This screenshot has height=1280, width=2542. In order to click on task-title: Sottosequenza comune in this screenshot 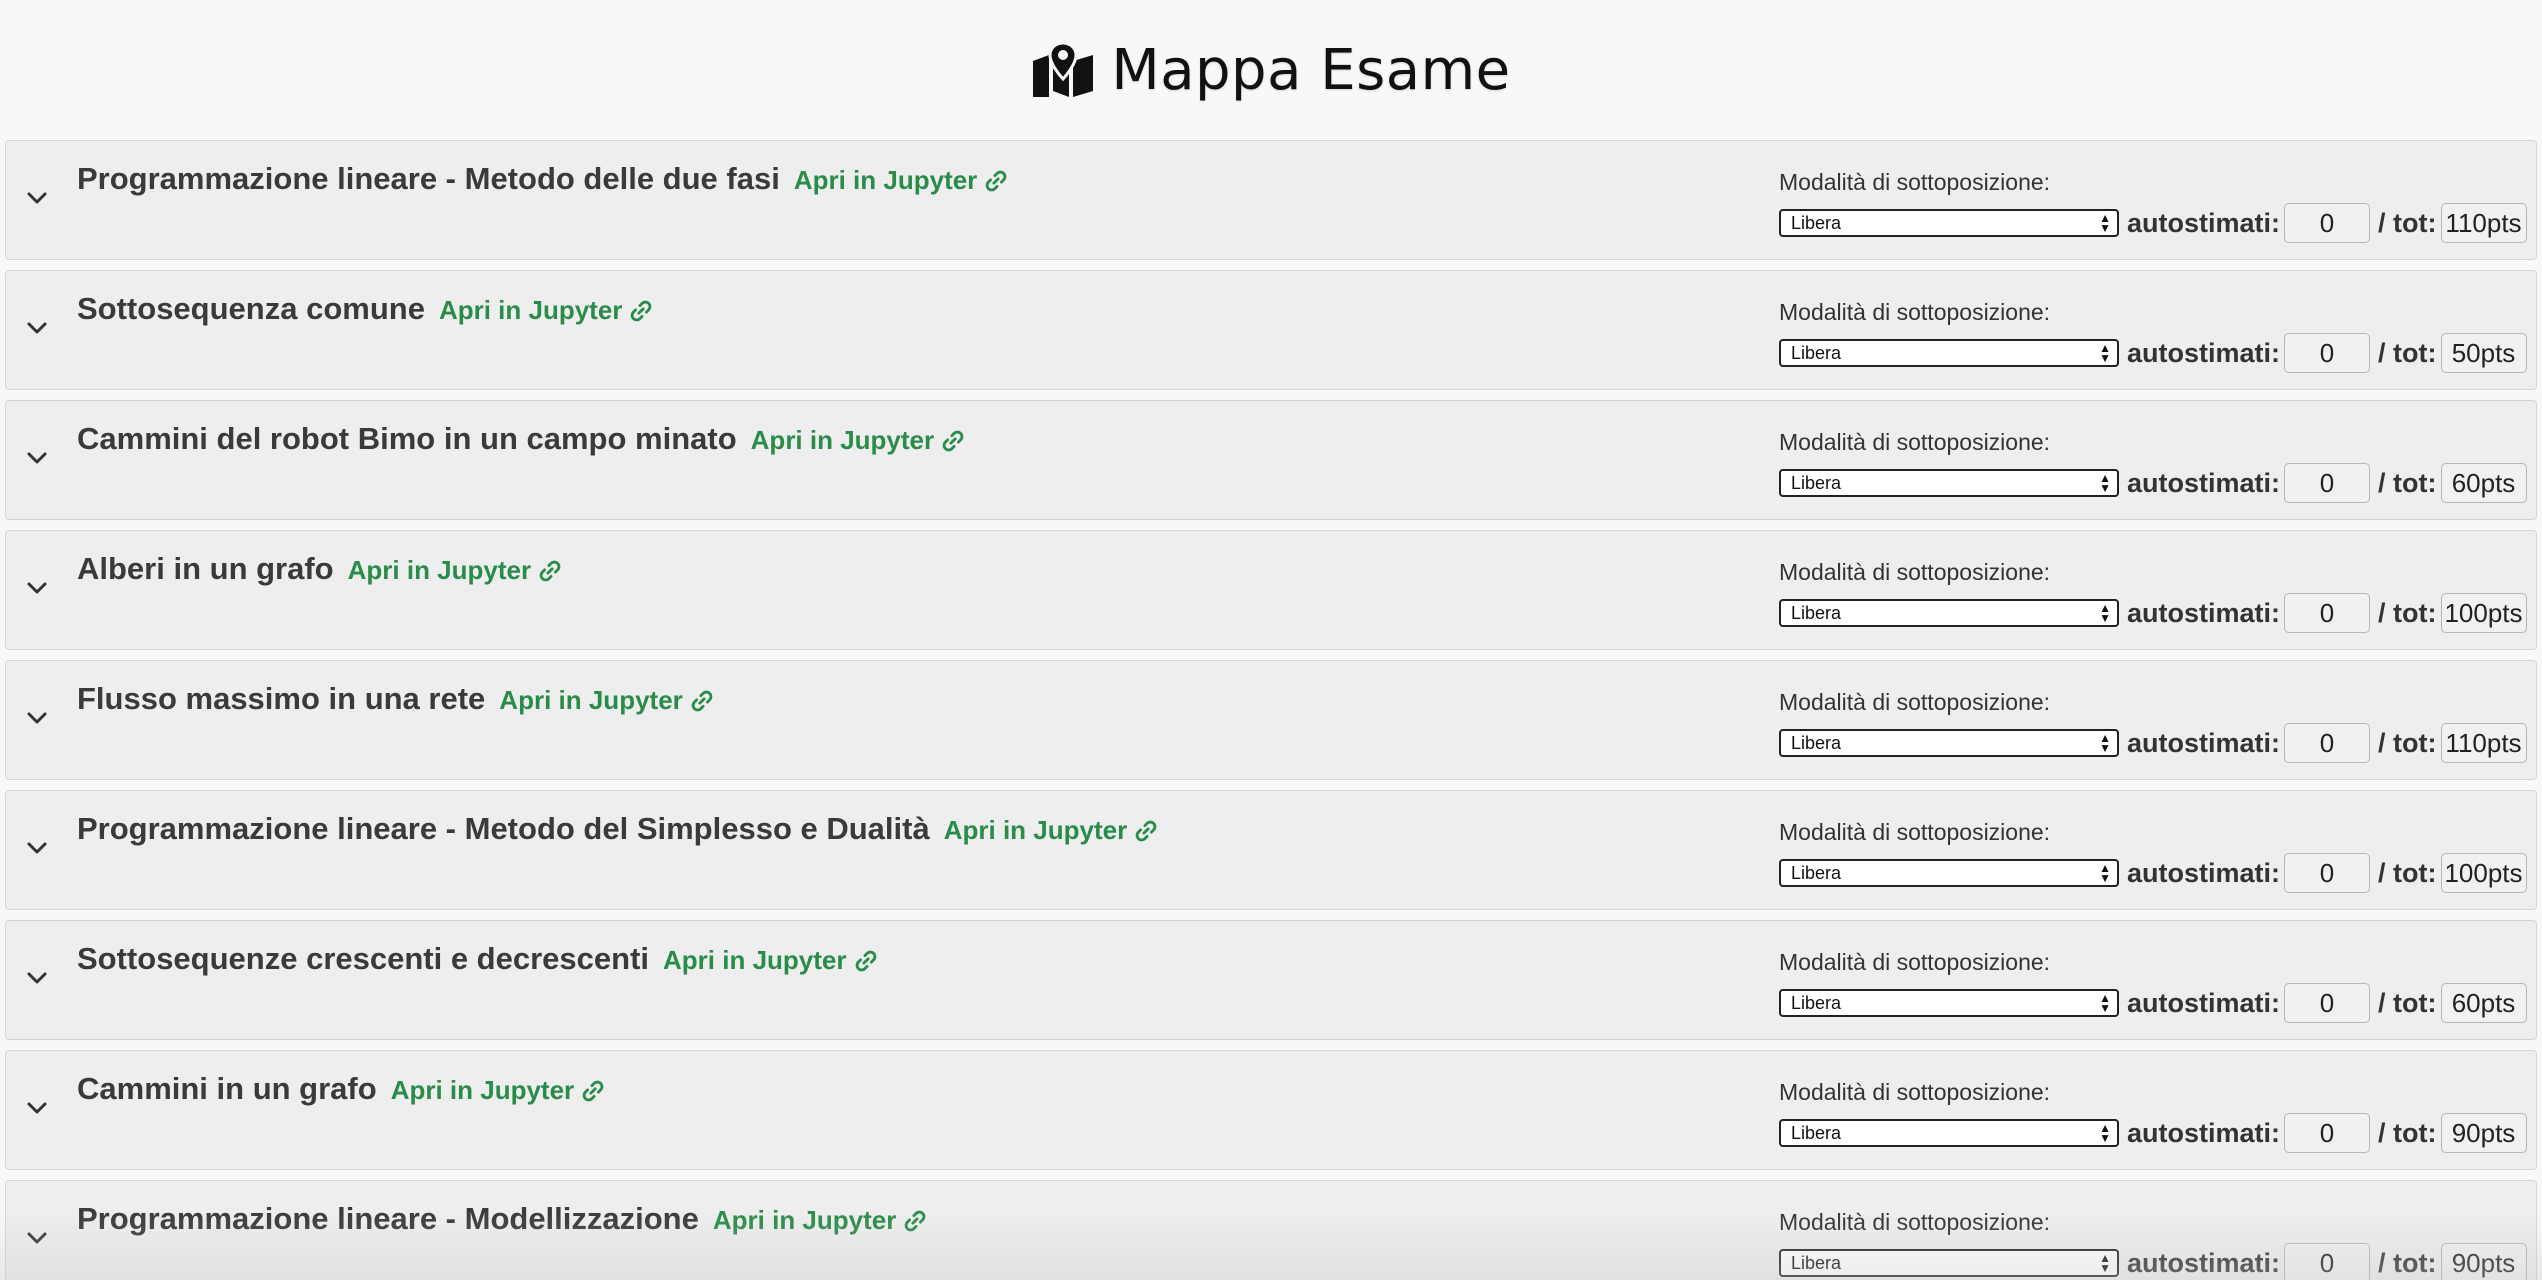, I will do `click(251, 308)`.